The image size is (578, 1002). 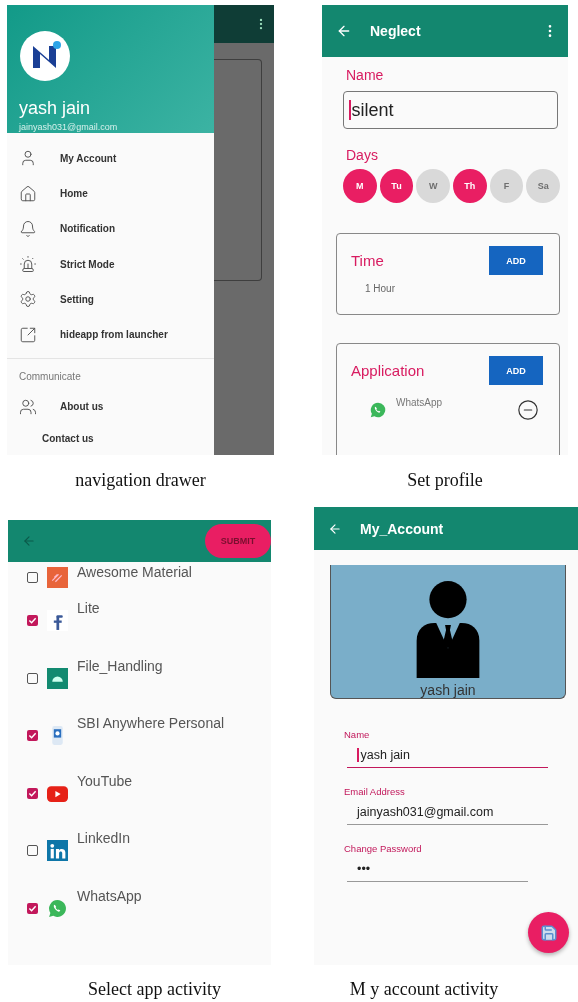 What do you see at coordinates (77, 299) in the screenshot?
I see `drawer-item: Setting` at bounding box center [77, 299].